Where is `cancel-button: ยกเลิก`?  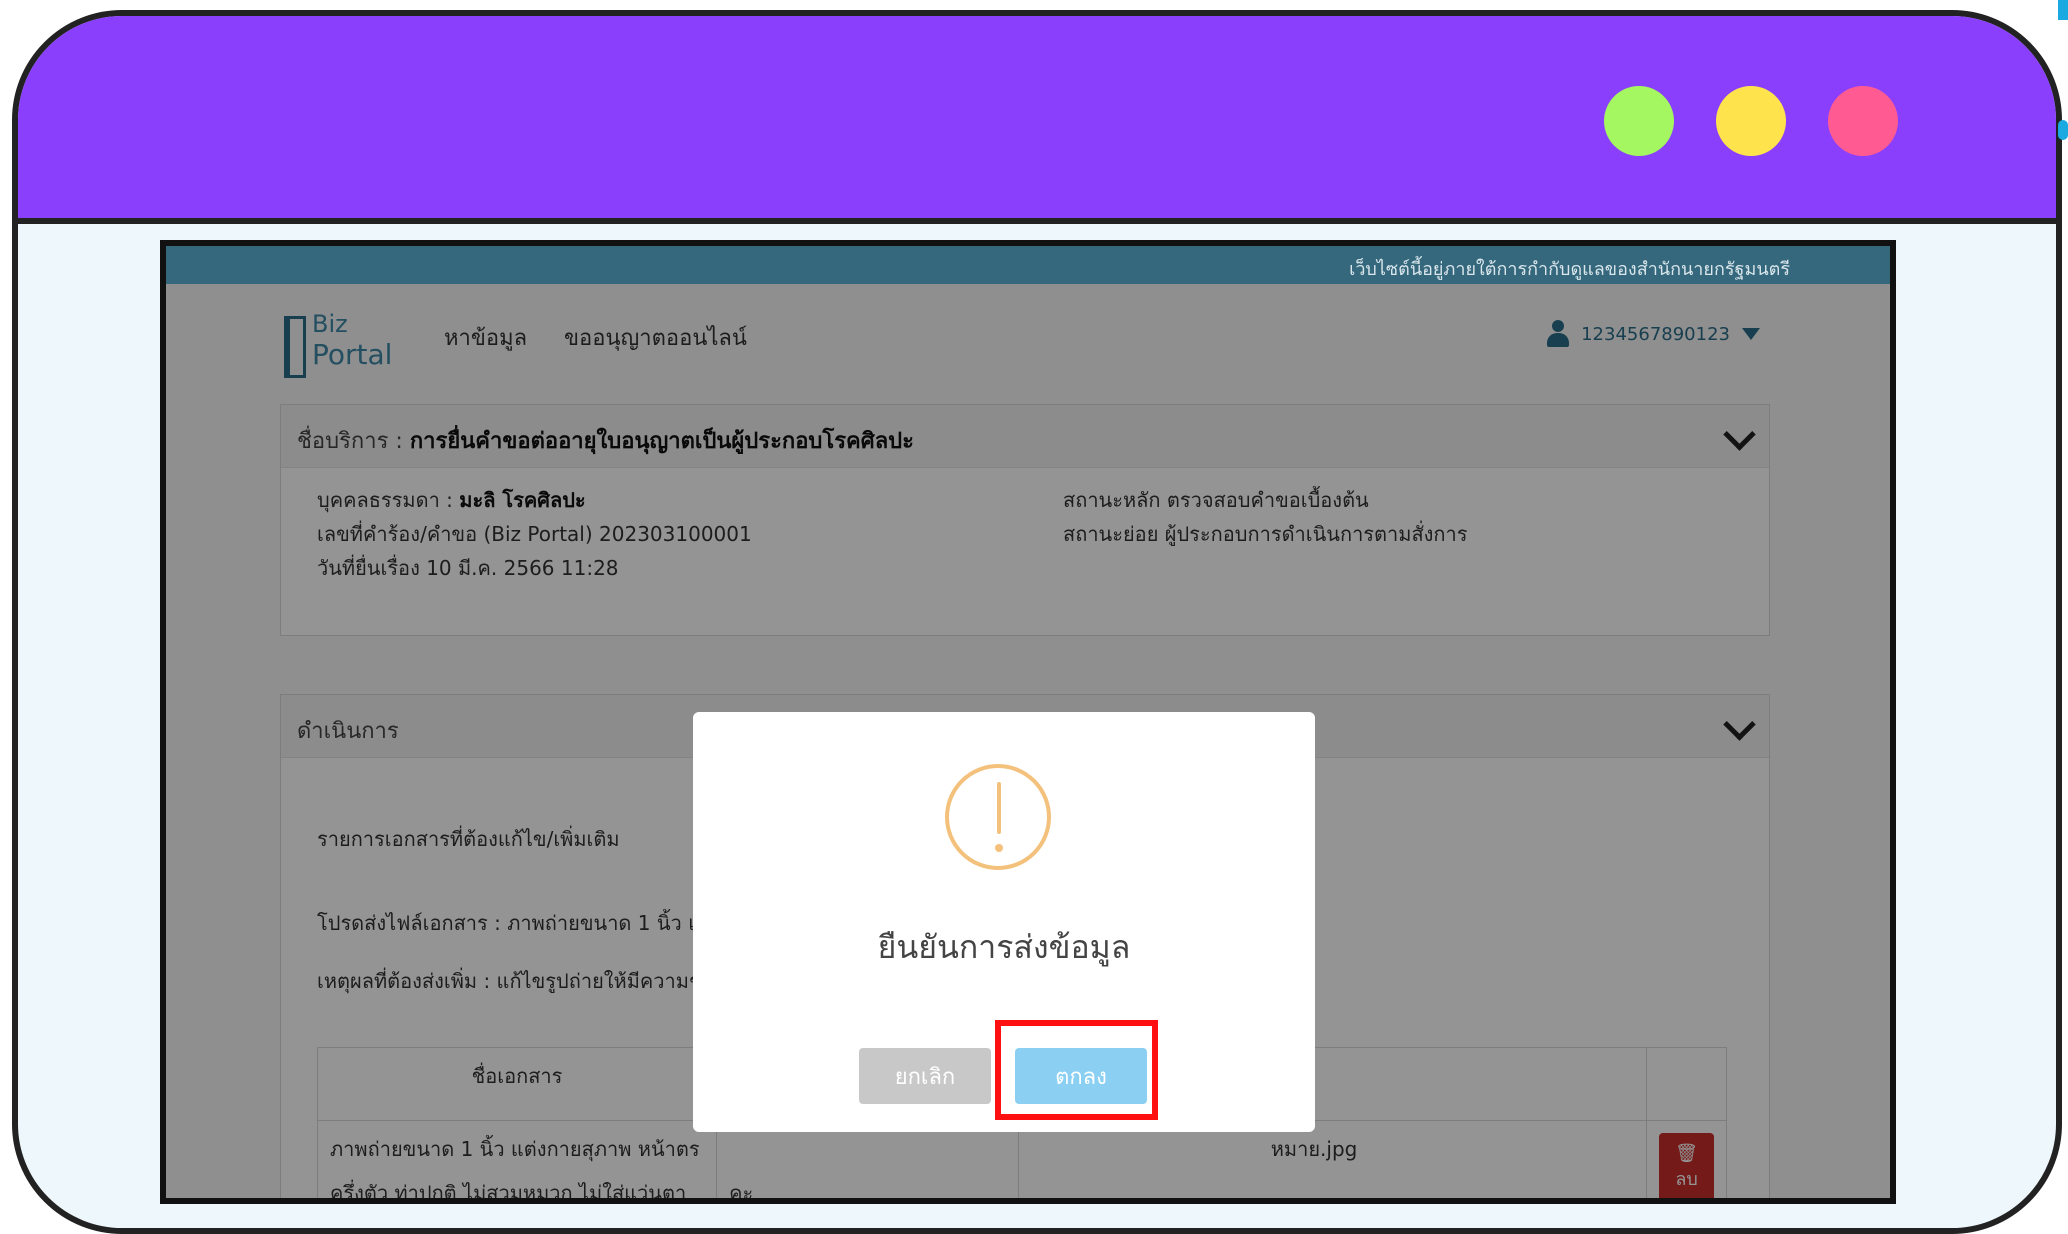 cancel-button: ยกเลิก is located at coordinates (925, 1076).